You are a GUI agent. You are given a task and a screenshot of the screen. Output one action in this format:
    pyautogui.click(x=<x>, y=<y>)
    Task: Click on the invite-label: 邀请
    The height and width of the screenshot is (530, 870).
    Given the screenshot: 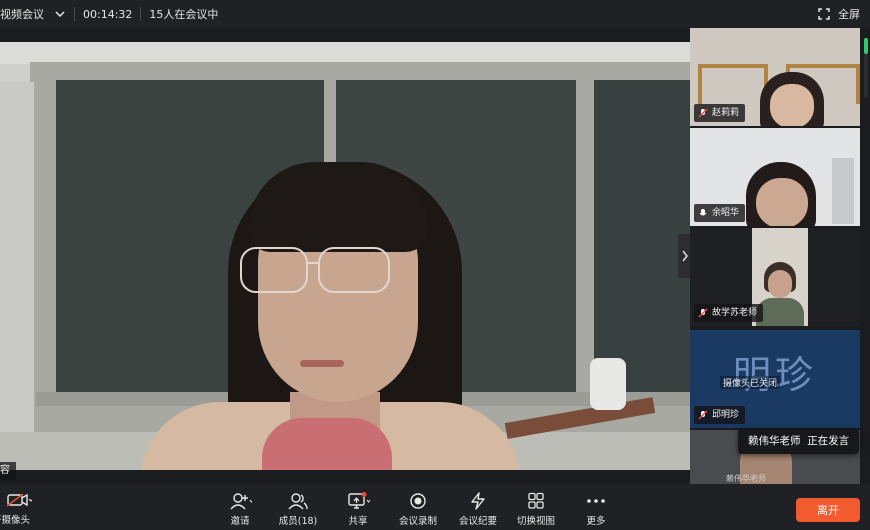 What is the action you would take?
    pyautogui.click(x=240, y=521)
    